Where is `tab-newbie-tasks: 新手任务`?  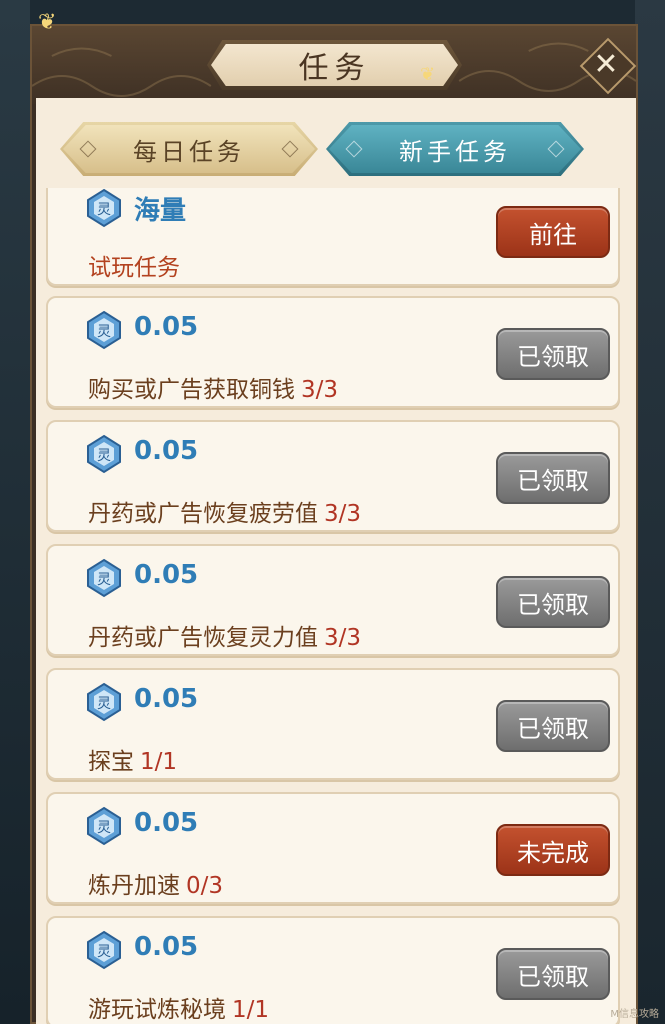
tab-newbie-tasks: 新手任务 is located at coordinates (455, 149).